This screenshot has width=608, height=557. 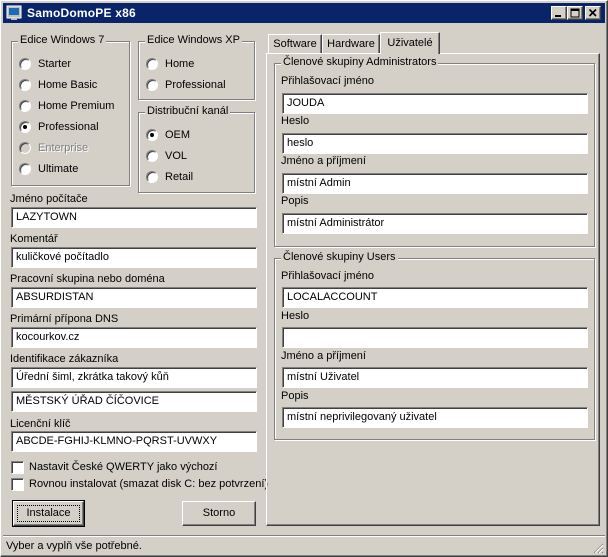 What do you see at coordinates (134, 377) in the screenshot?
I see `customer-name-input: Úřední šiml, zkrátka takový kůň` at bounding box center [134, 377].